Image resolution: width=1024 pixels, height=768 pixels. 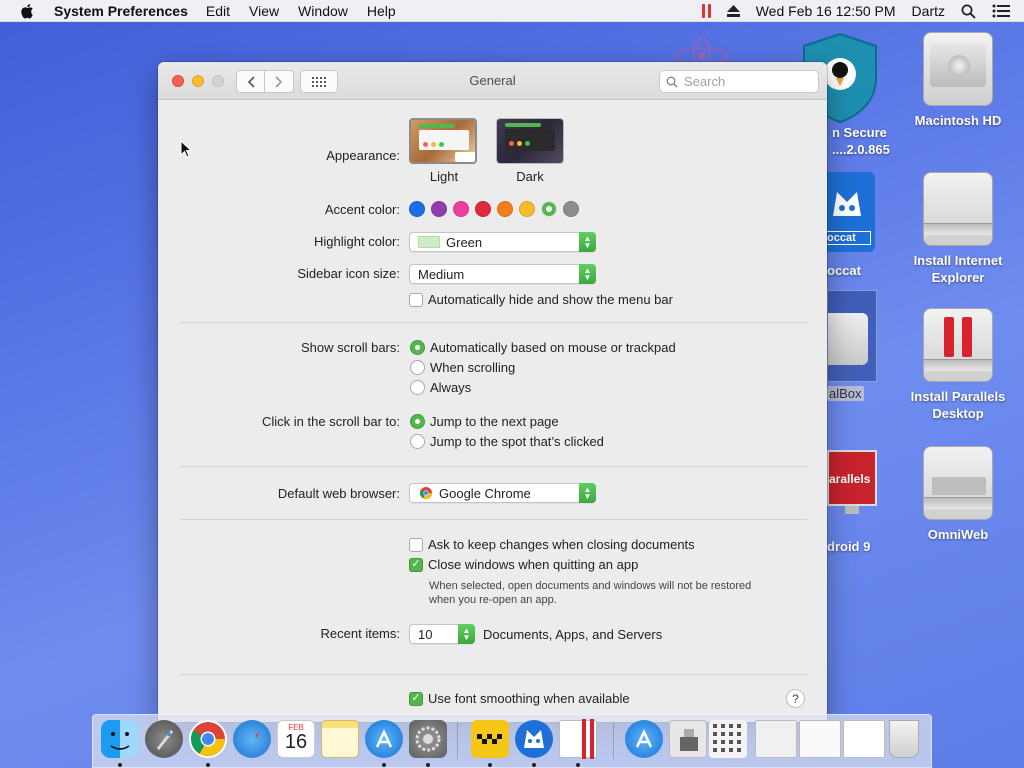 I want to click on dock-system-preferences, so click(x=428, y=739).